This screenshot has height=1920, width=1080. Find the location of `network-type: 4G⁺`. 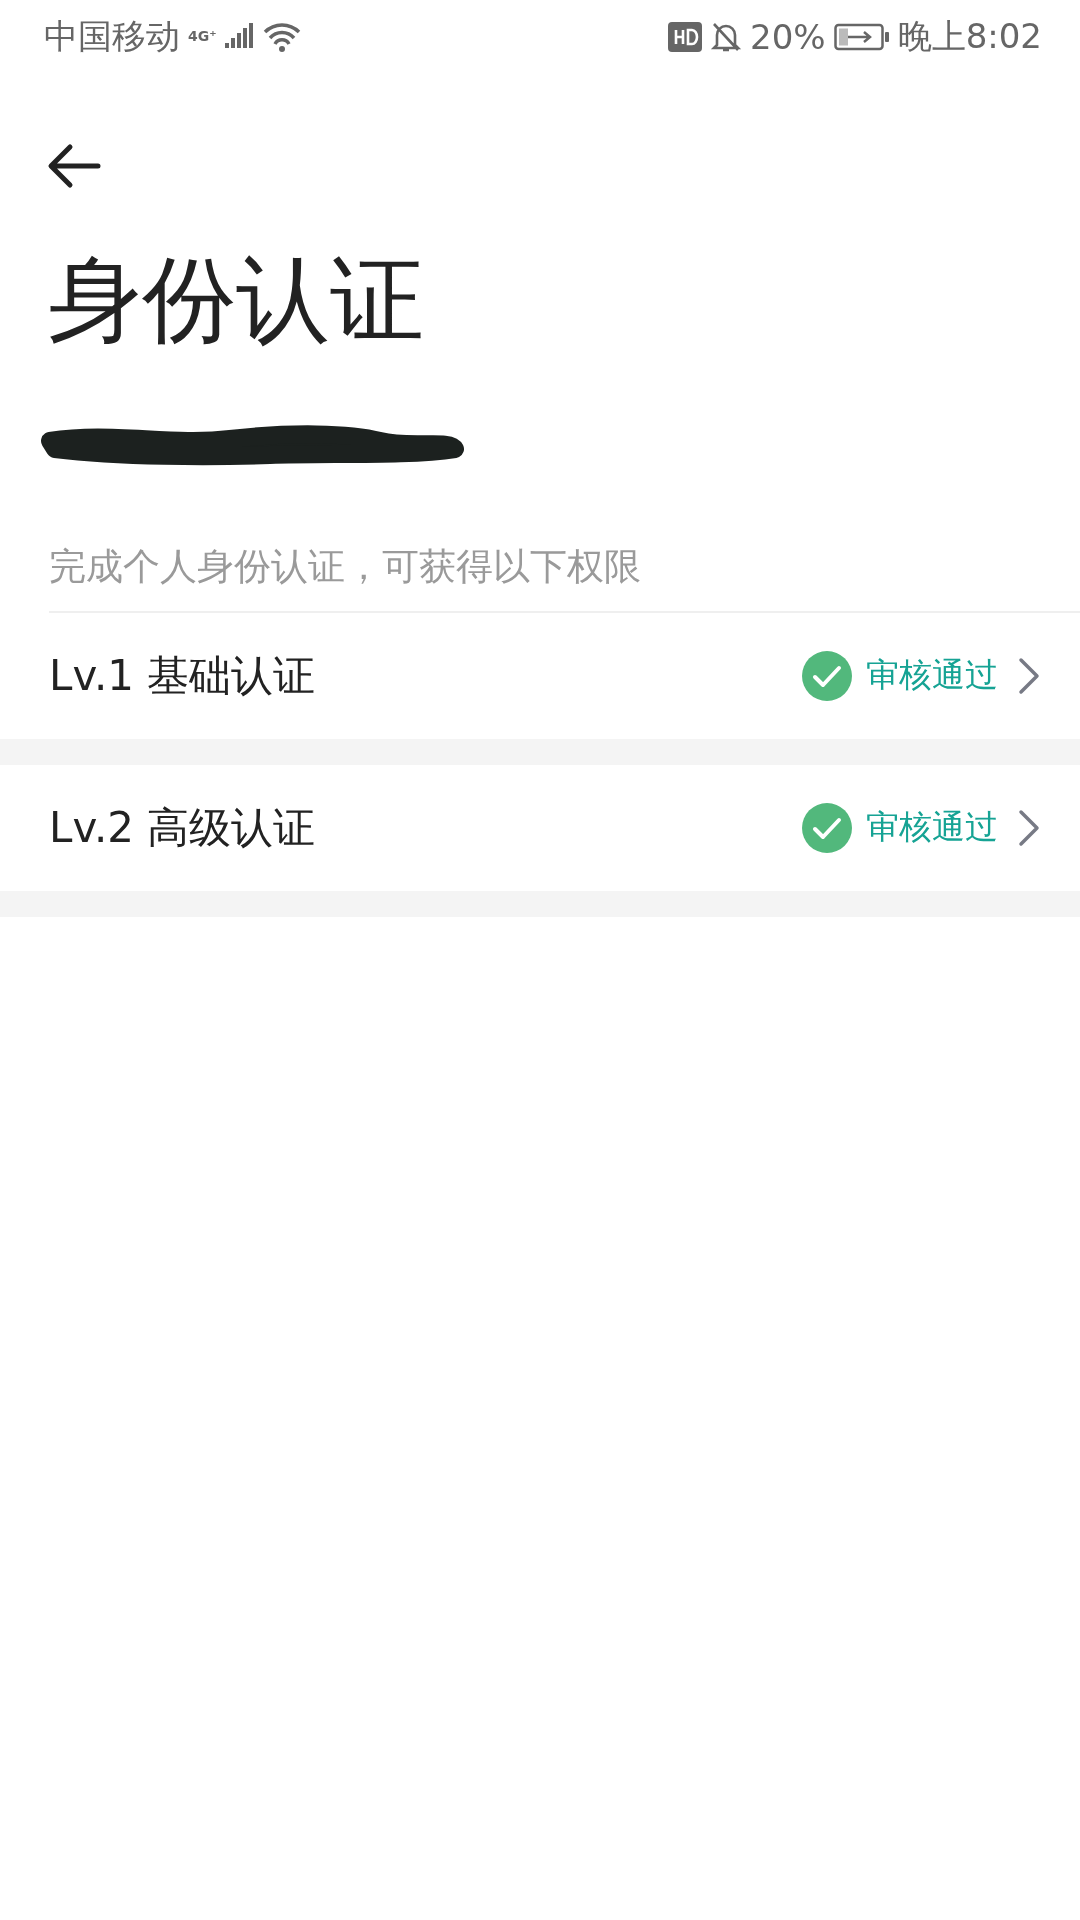

network-type: 4G⁺ is located at coordinates (202, 36).